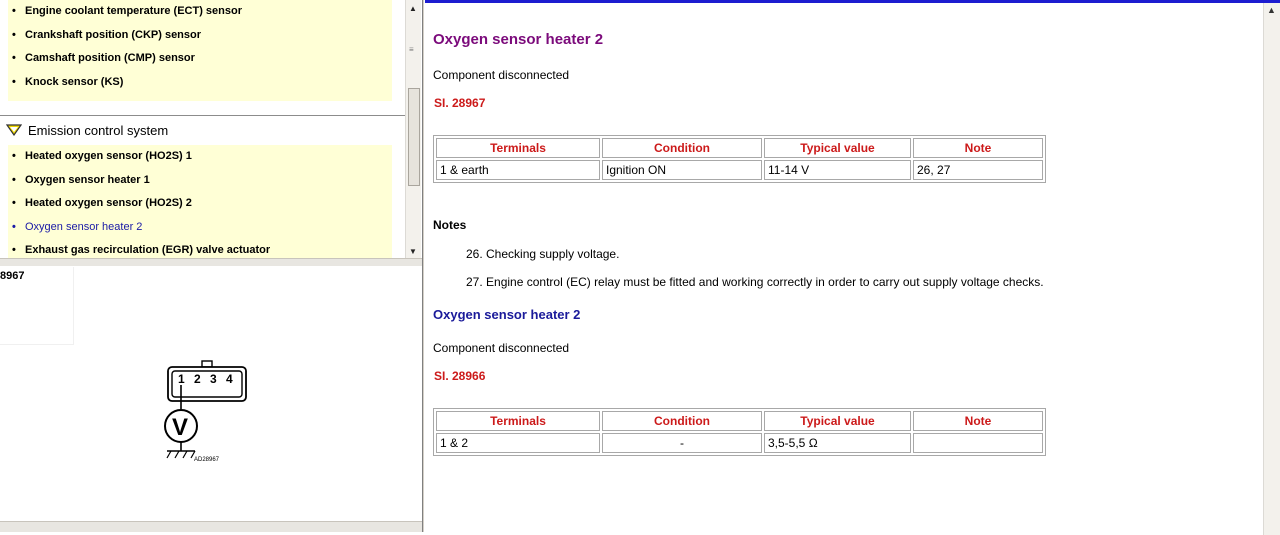 This screenshot has height=535, width=1280. I want to click on scroll-down-icon: ▼, so click(413, 251).